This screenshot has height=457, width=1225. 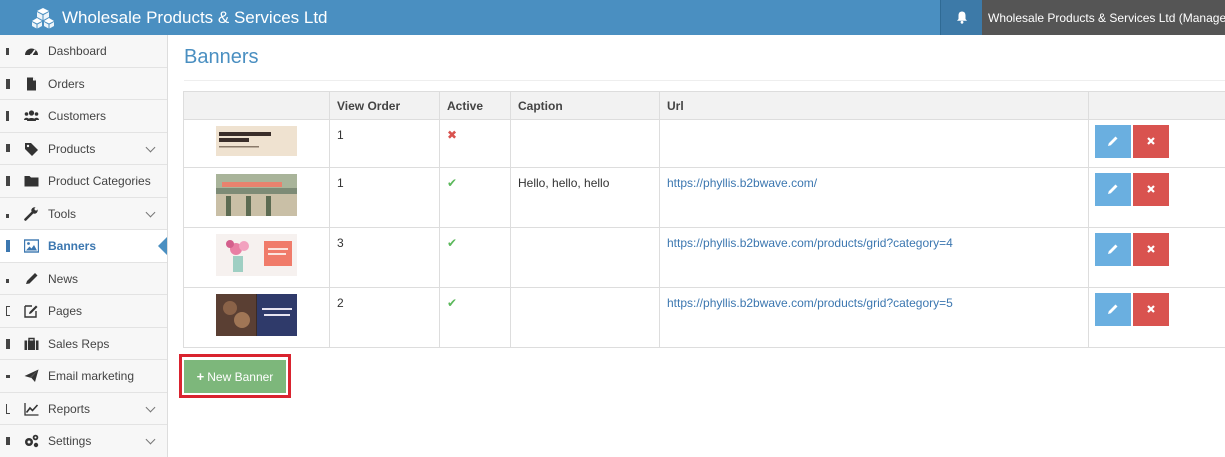 What do you see at coordinates (384, 143) in the screenshot?
I see `view-order-cell: 1` at bounding box center [384, 143].